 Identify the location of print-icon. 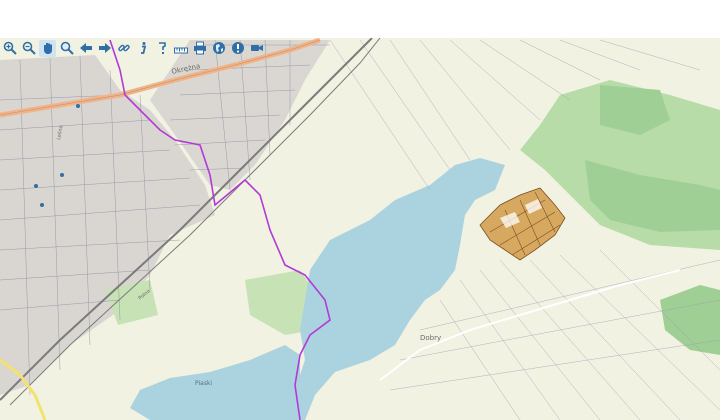
(199, 48).